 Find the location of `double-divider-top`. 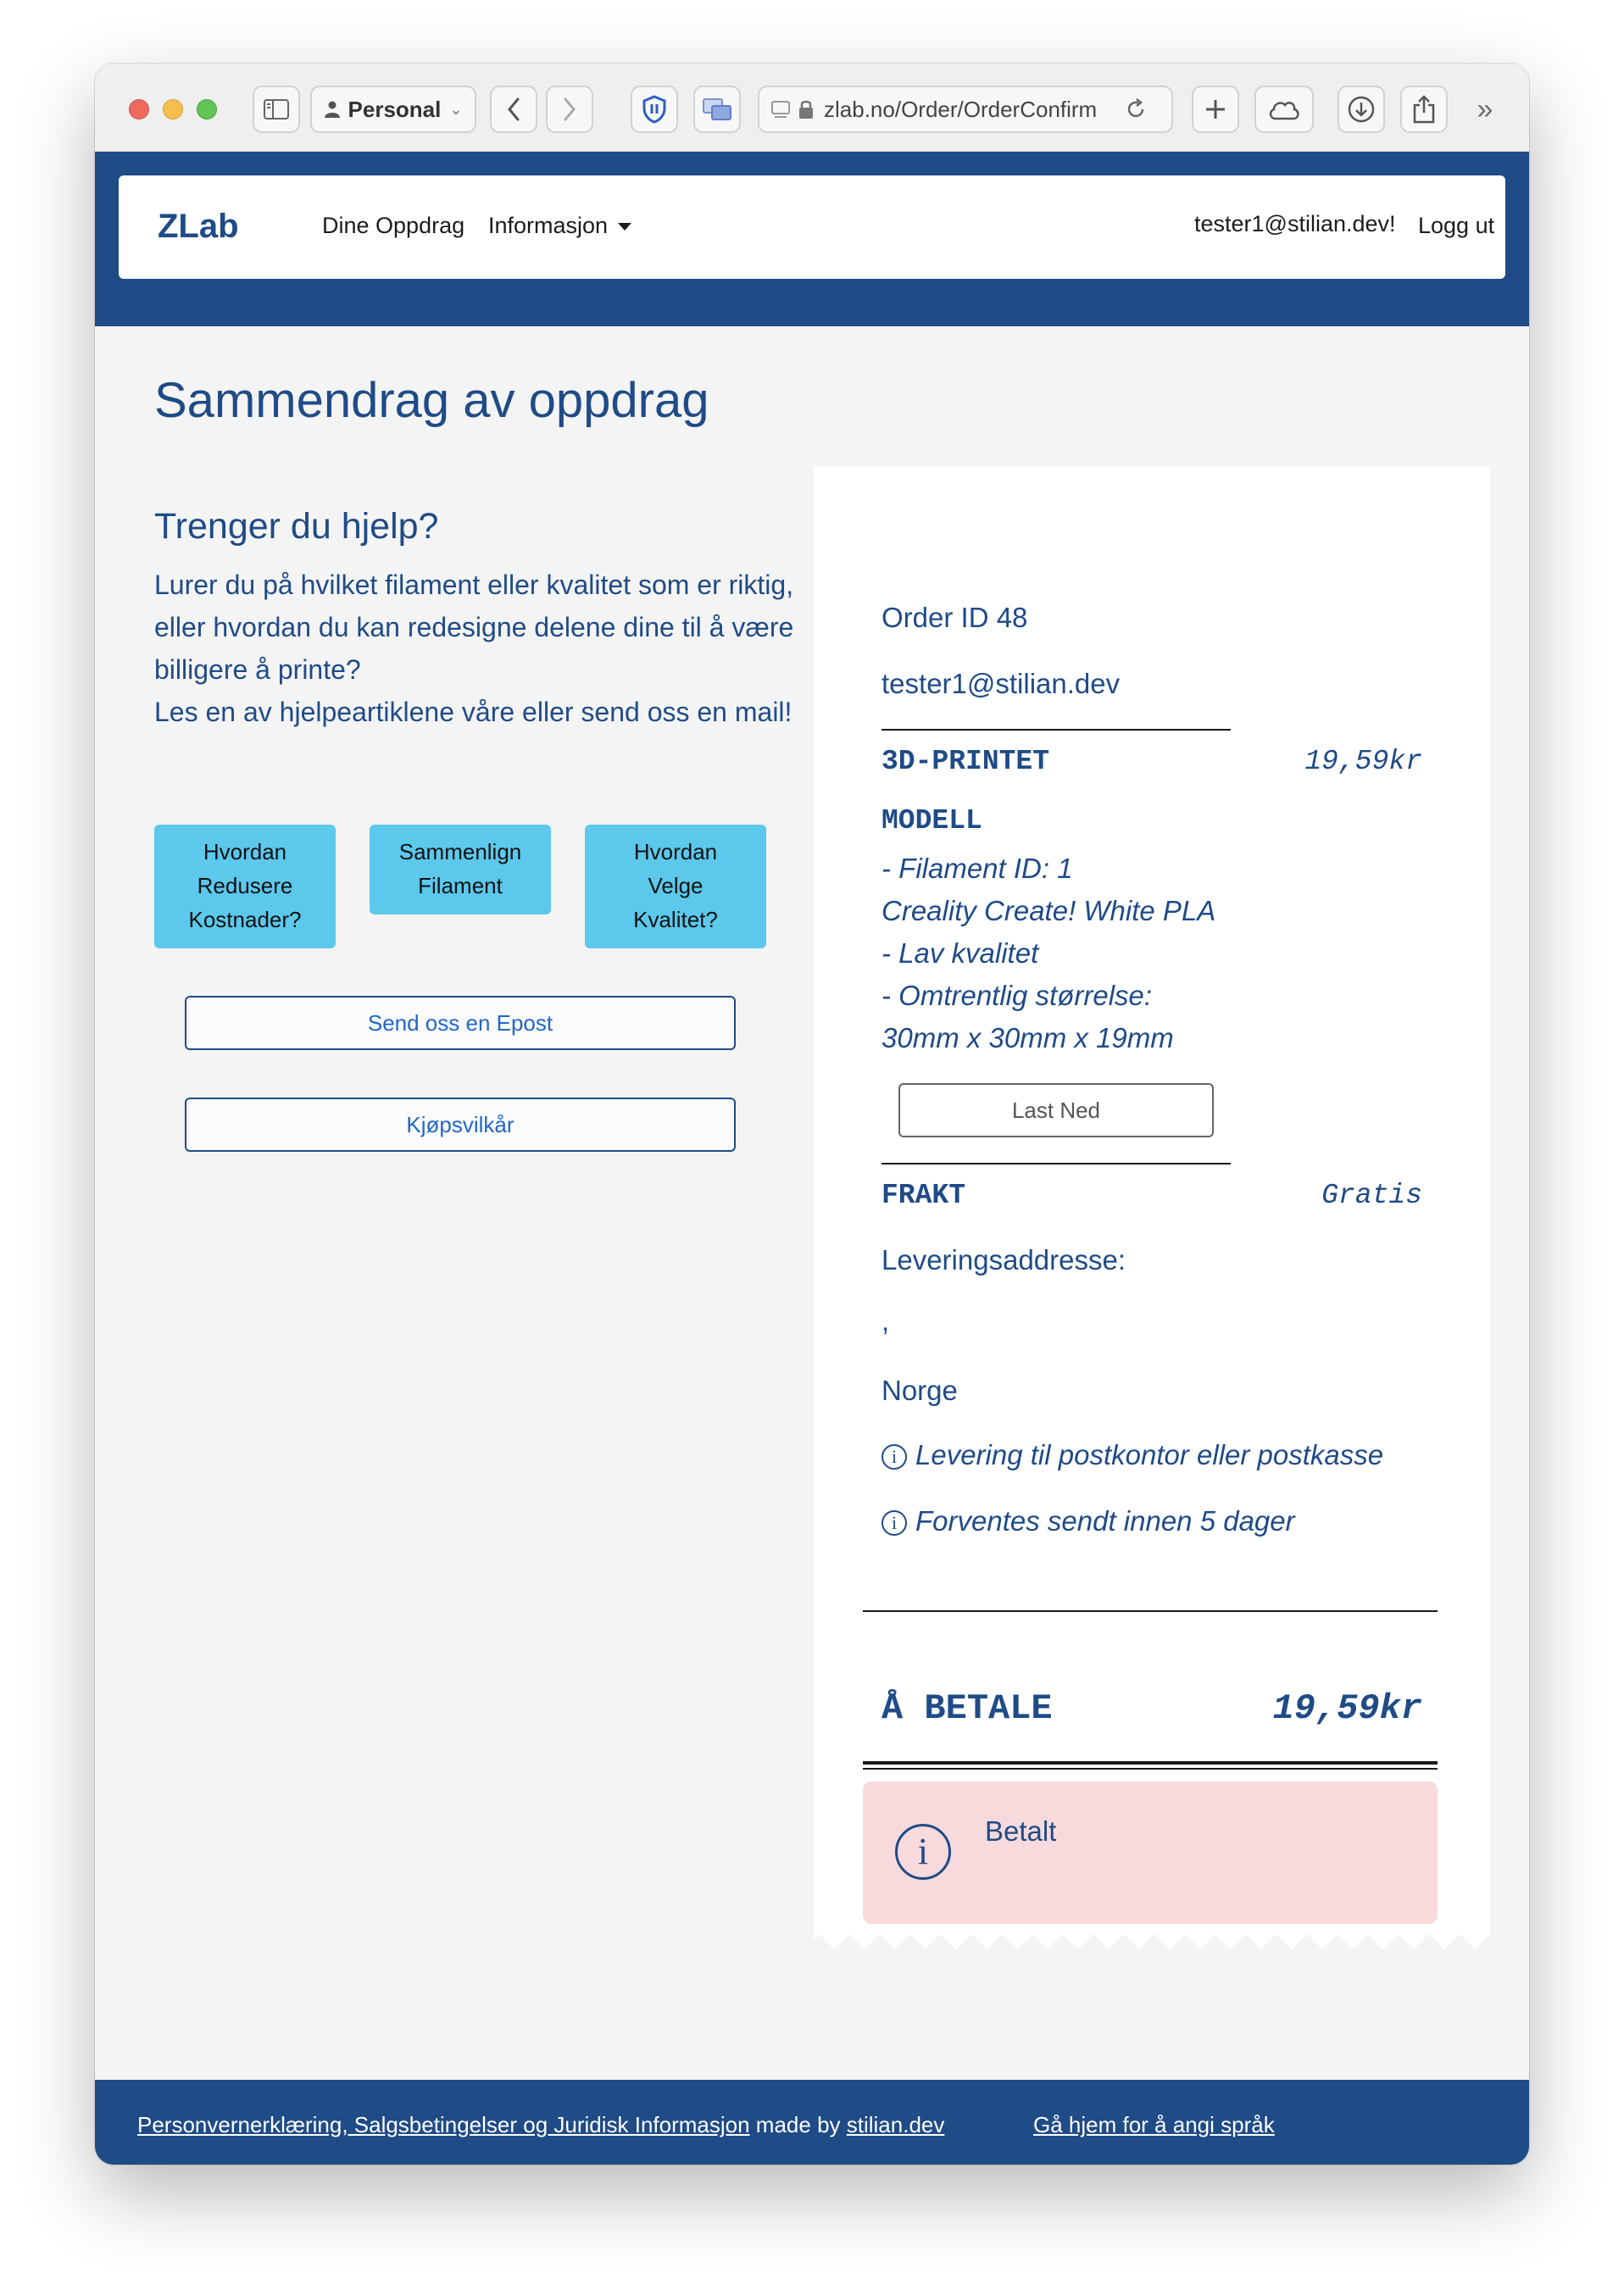

double-divider-top is located at coordinates (1150, 1763).